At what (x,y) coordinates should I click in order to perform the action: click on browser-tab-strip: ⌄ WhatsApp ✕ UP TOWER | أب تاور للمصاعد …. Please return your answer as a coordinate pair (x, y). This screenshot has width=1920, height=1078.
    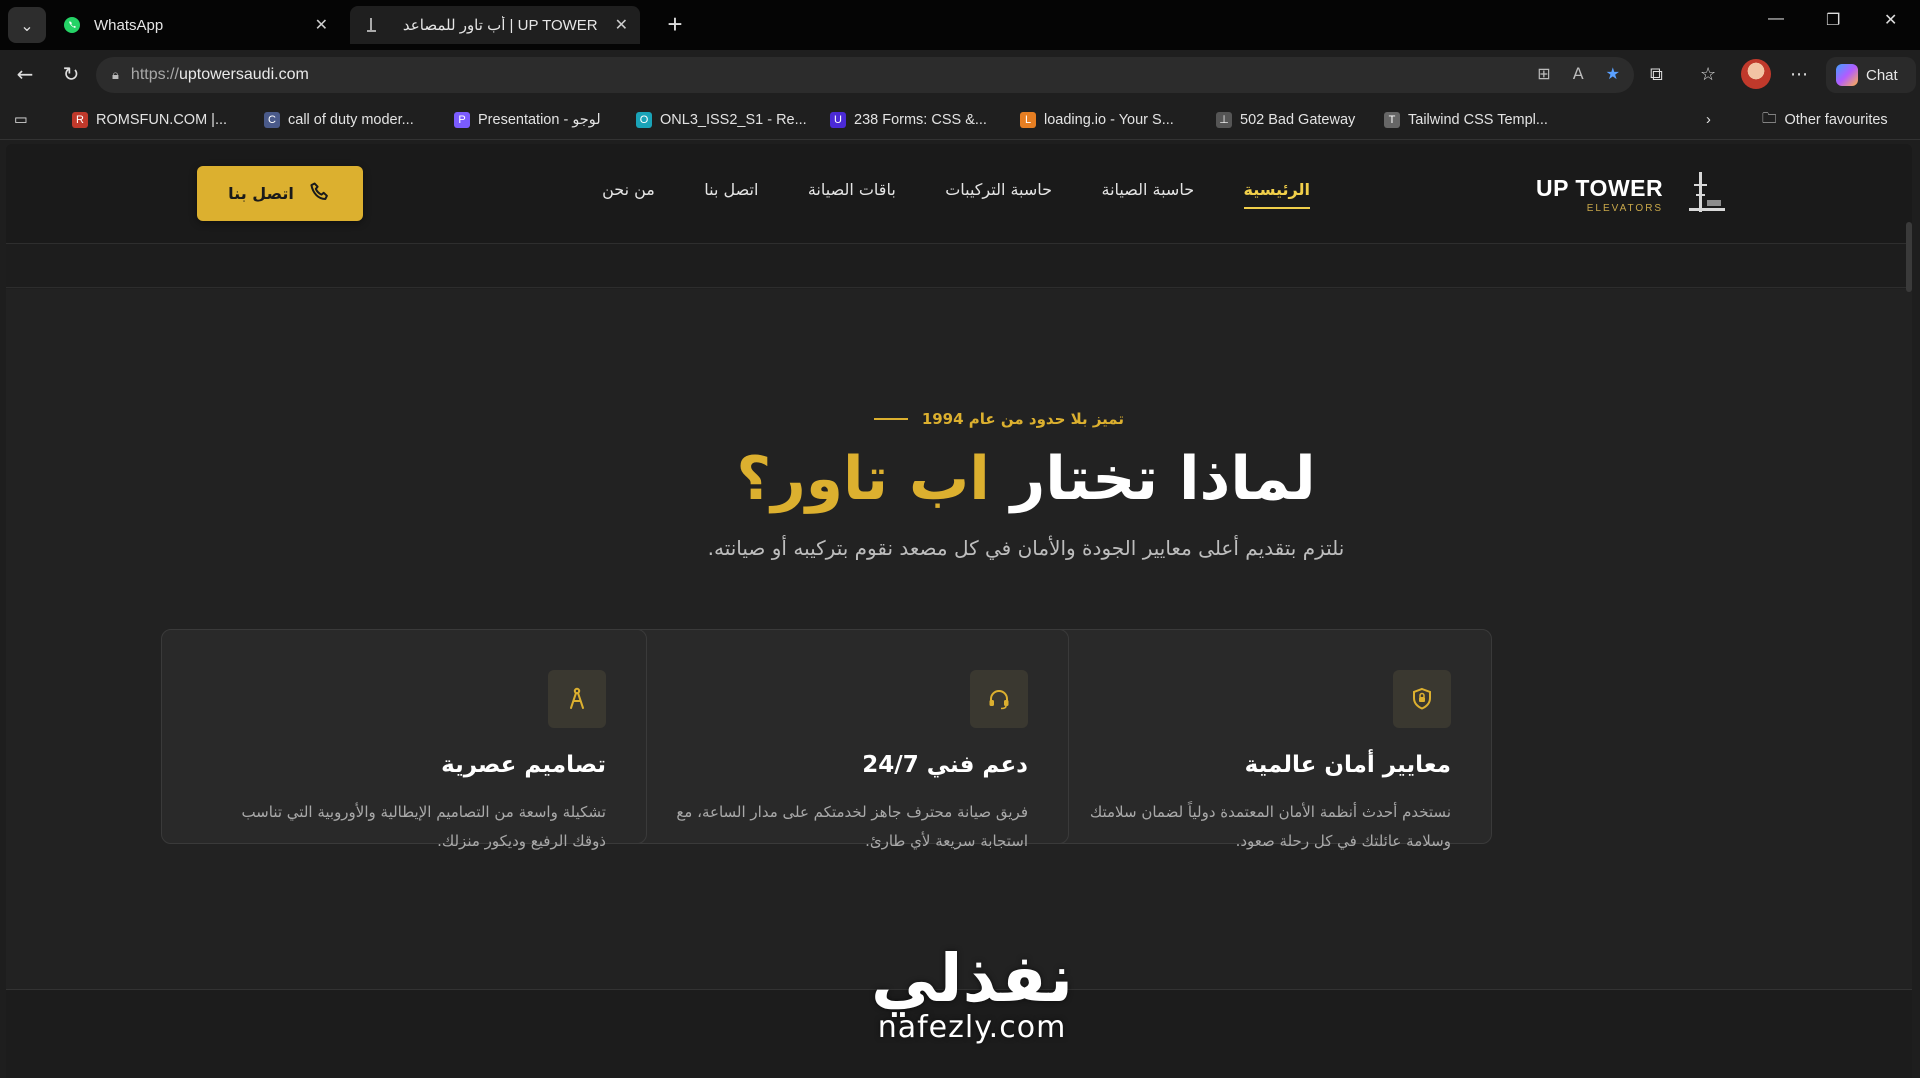
    Looking at the image, I should click on (960, 25).